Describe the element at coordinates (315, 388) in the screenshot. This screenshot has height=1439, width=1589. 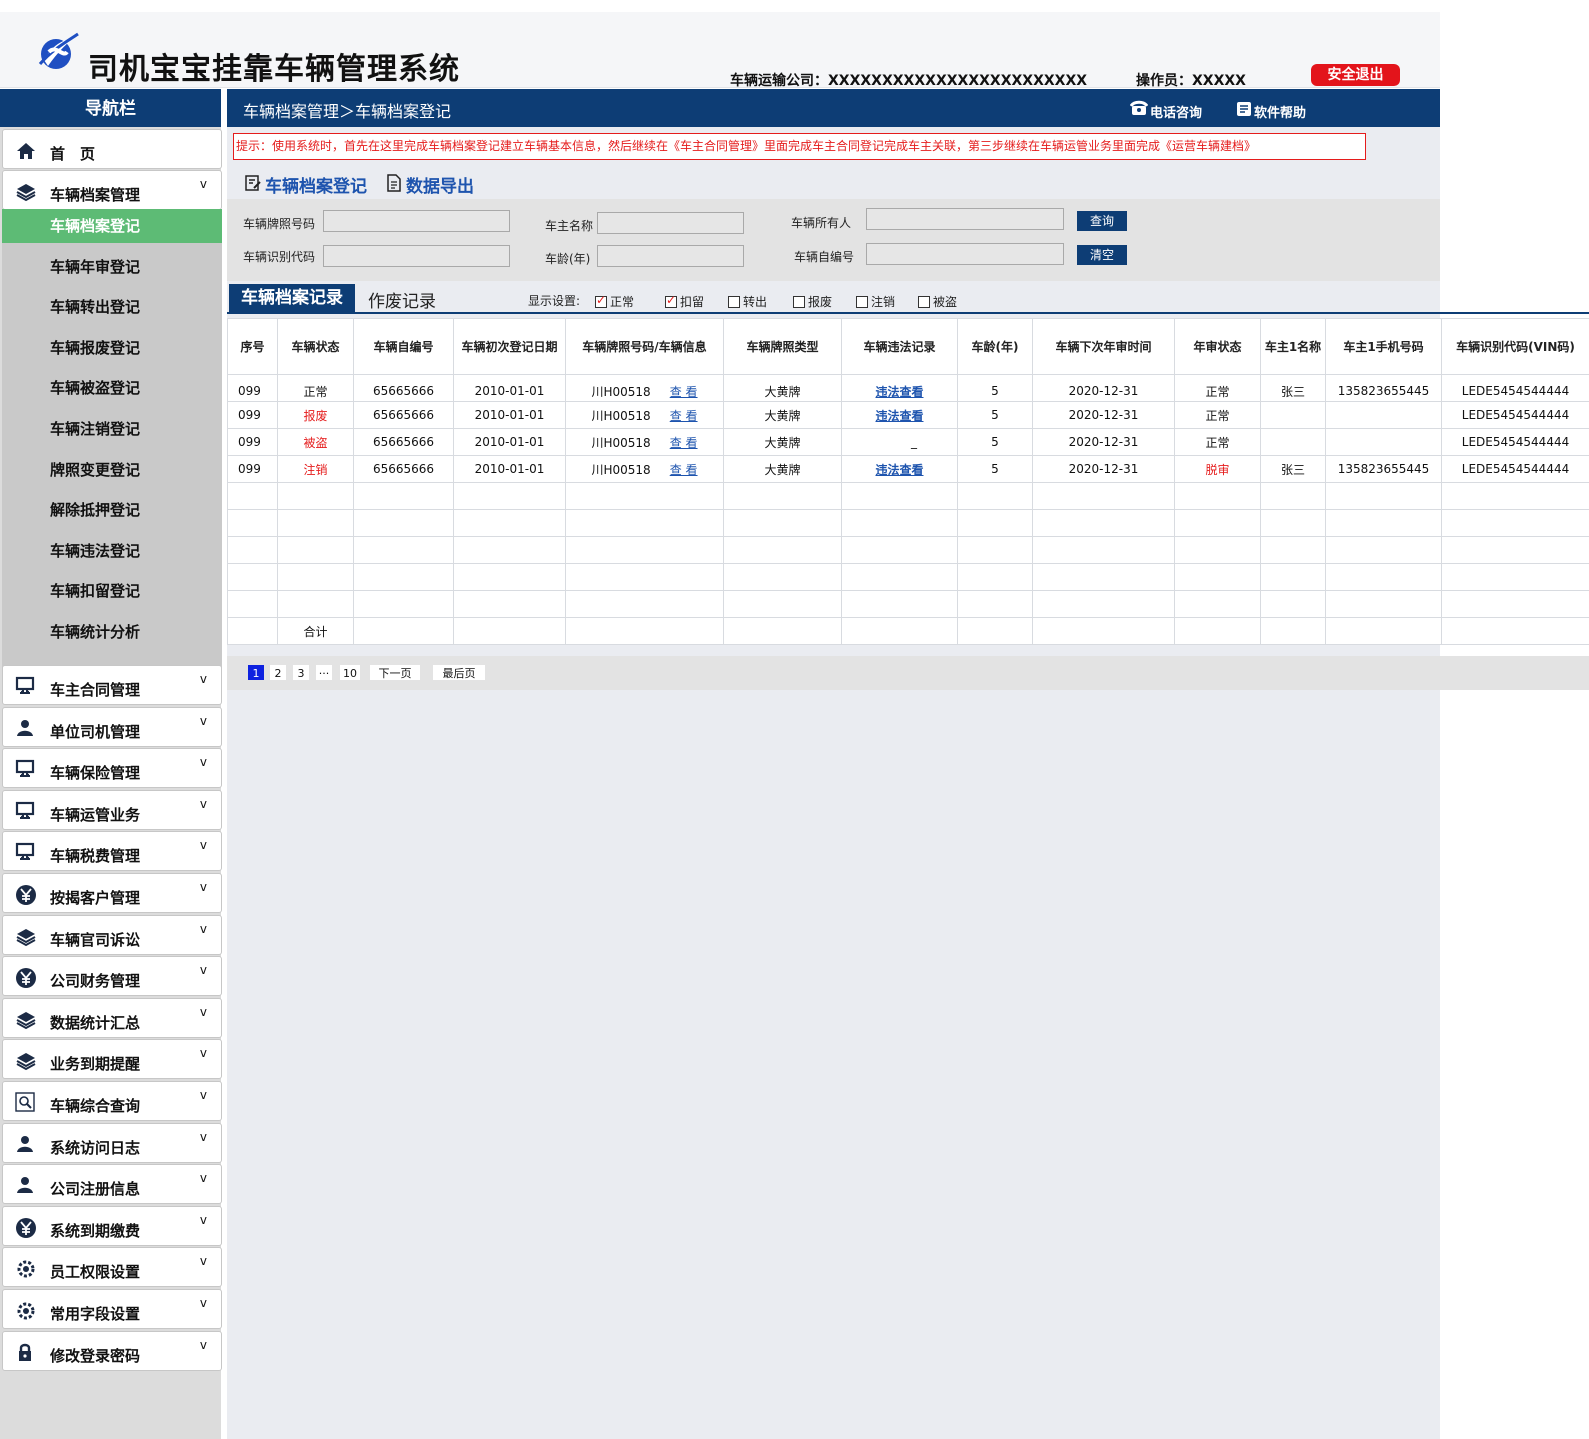
I see `cell-status: 正常` at that location.